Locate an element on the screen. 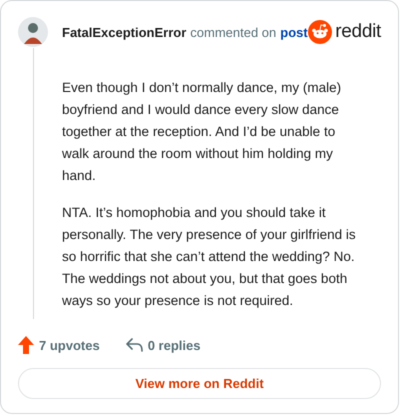 The height and width of the screenshot is (416, 400). reply-arrow-icon is located at coordinates (134, 345).